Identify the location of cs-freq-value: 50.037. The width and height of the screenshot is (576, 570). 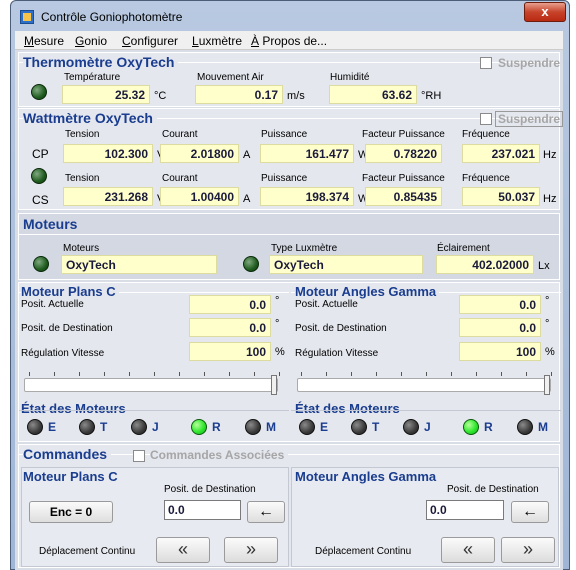
(501, 196).